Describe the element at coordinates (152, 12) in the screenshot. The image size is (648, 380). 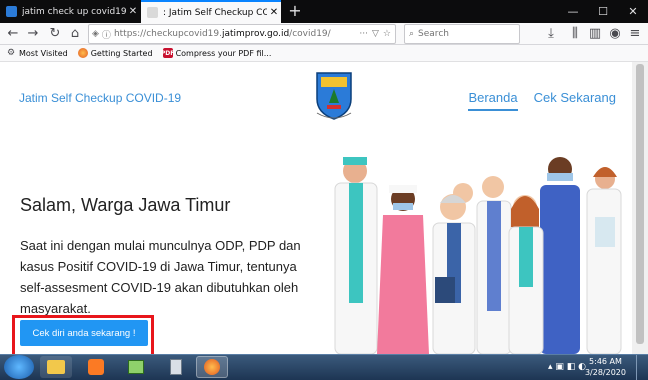
I see `globe-icon` at that location.